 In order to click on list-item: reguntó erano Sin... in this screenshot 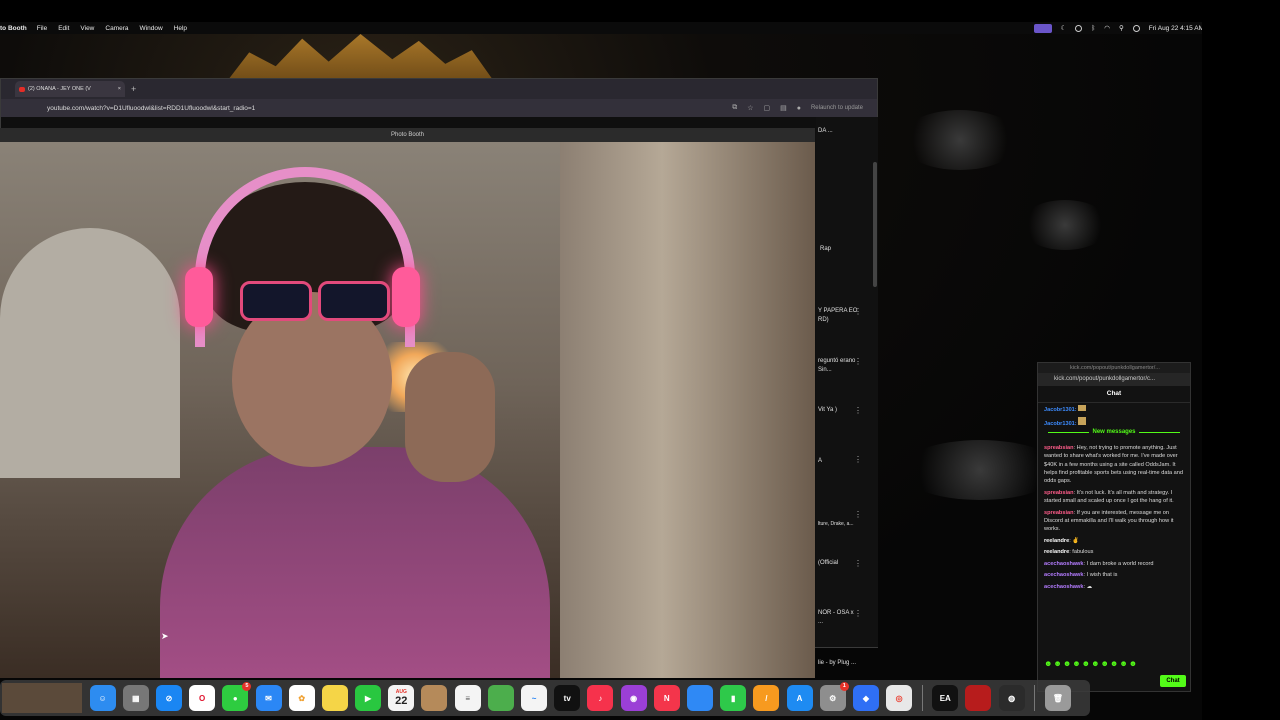, I will do `click(838, 366)`.